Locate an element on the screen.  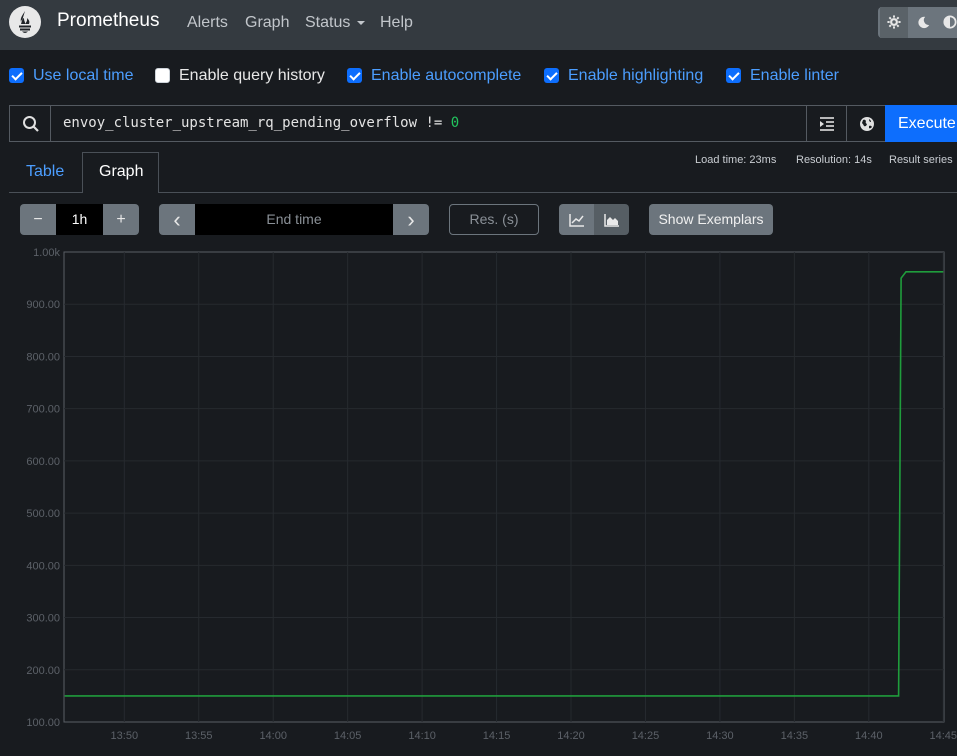
y-tick-label: 300.00 is located at coordinates (43, 619).